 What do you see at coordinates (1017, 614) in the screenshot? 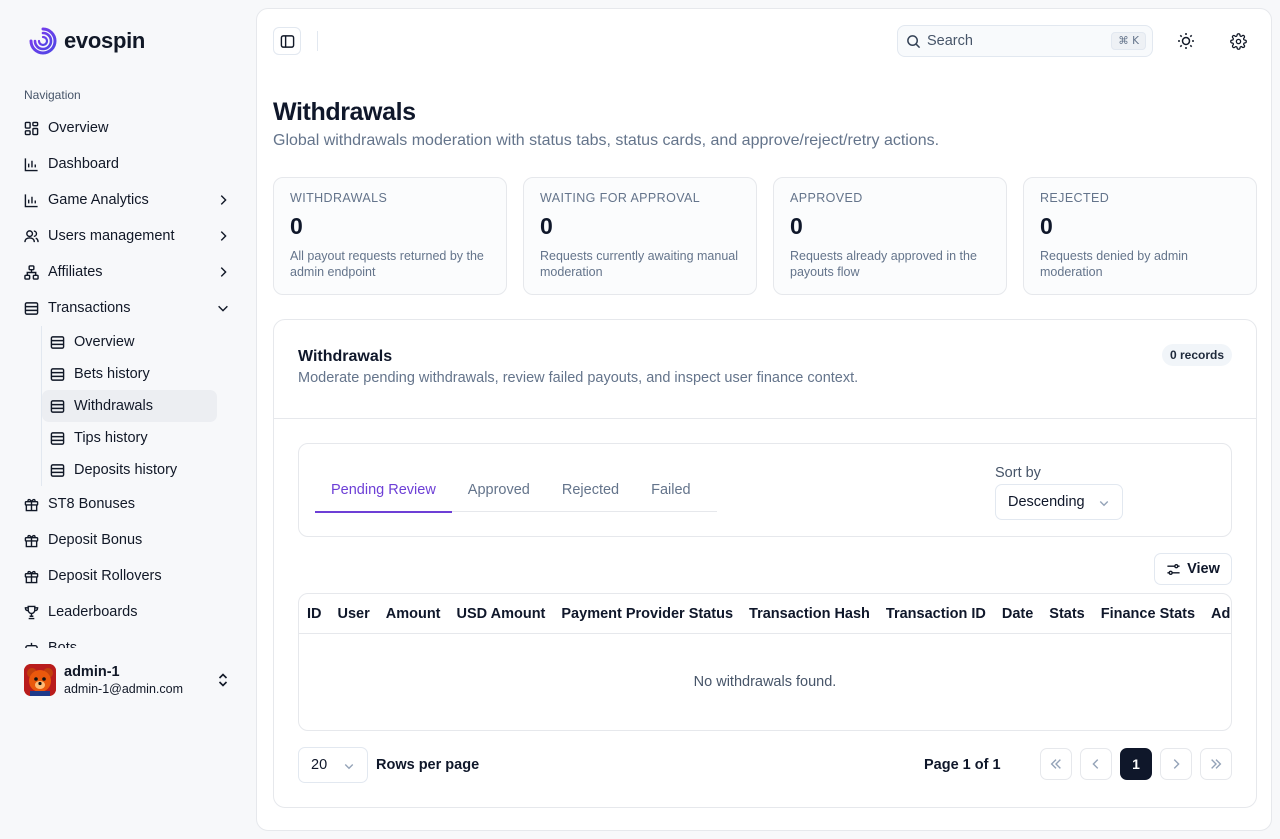
I see `column-header-date: Date` at bounding box center [1017, 614].